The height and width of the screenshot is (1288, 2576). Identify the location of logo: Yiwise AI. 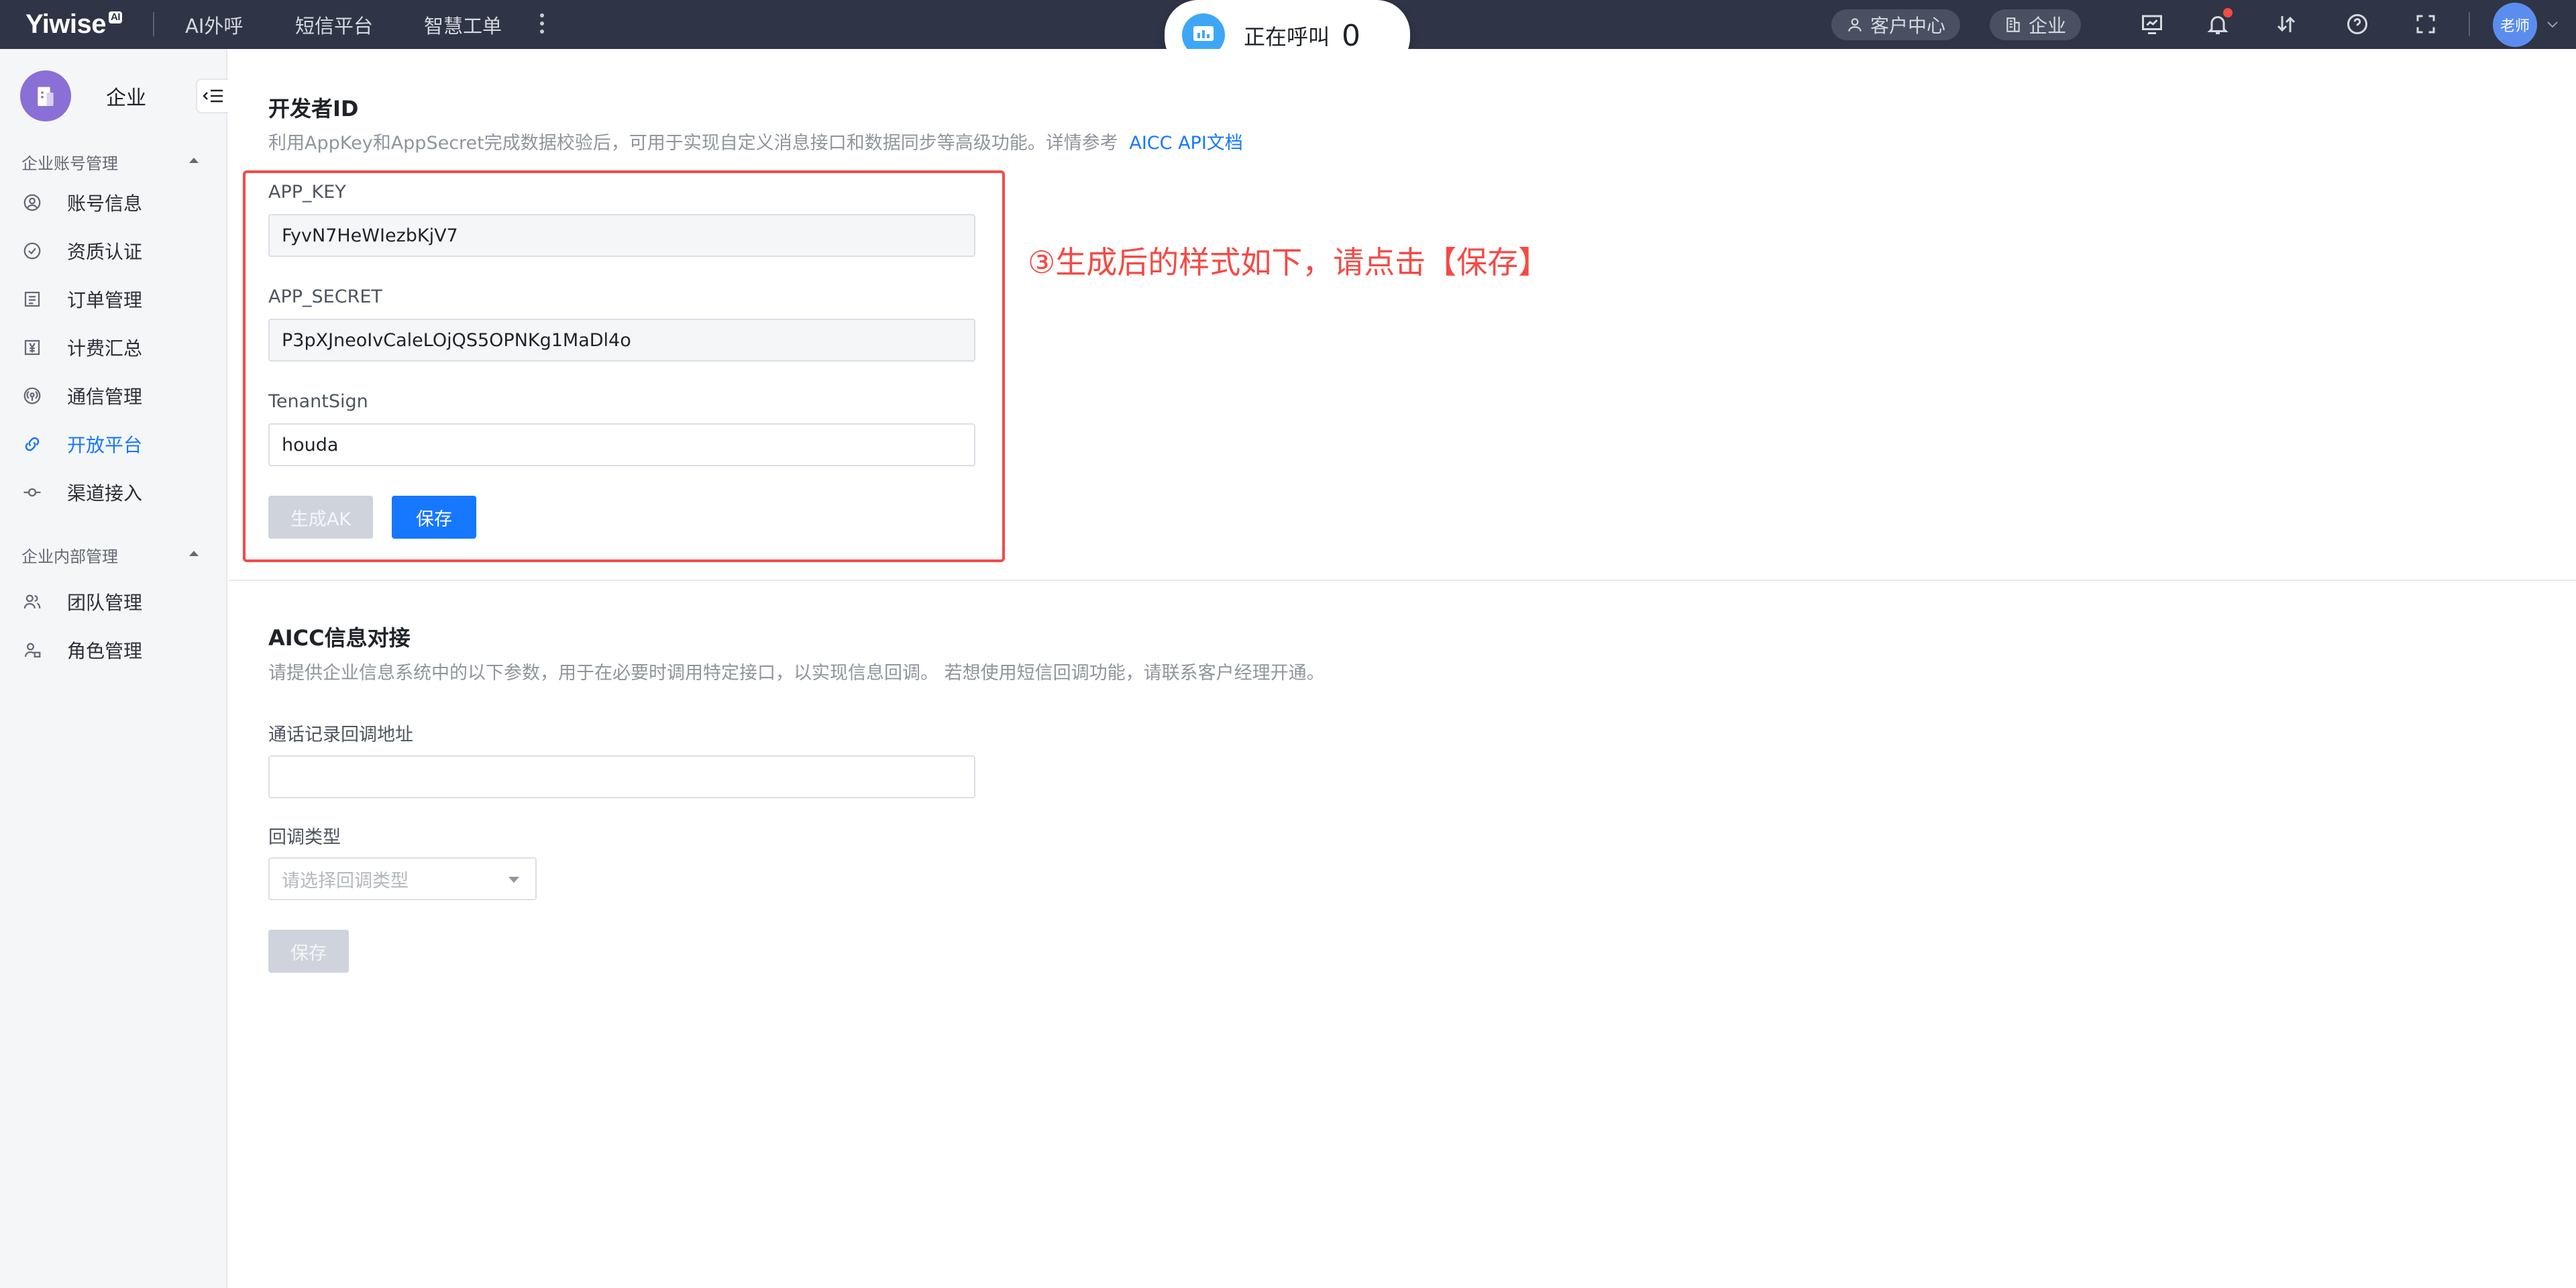
(74, 24).